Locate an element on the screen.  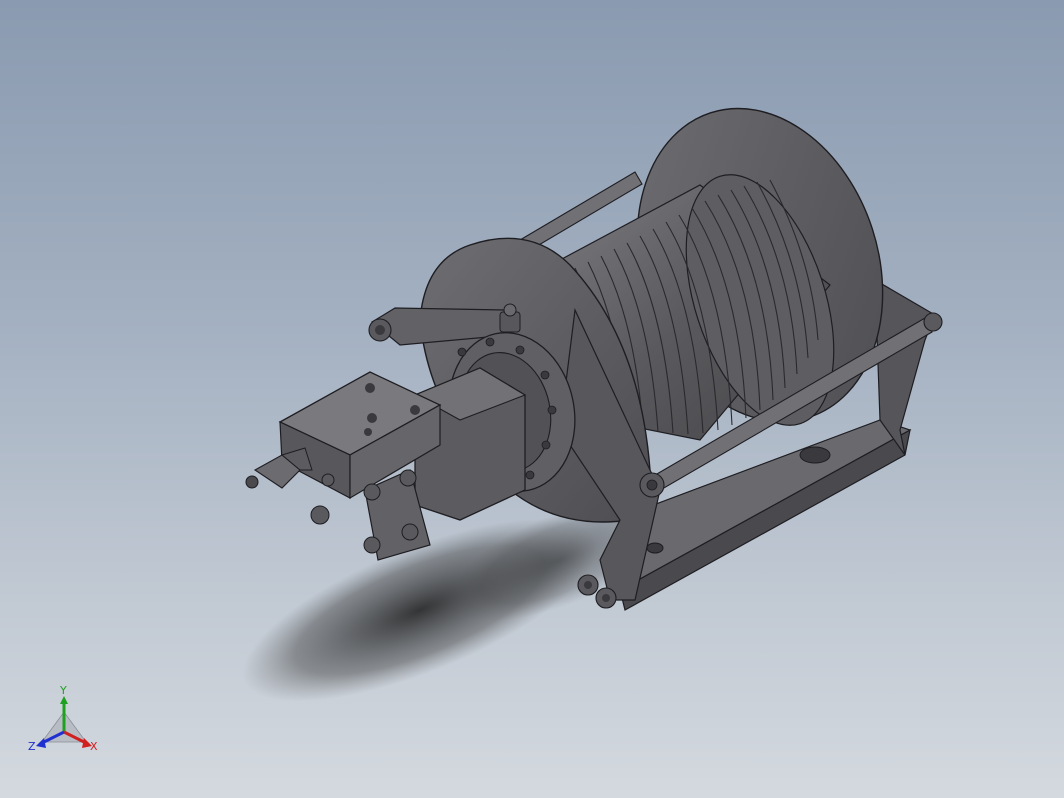
y-axis-label: Y is located at coordinates (63, 690).